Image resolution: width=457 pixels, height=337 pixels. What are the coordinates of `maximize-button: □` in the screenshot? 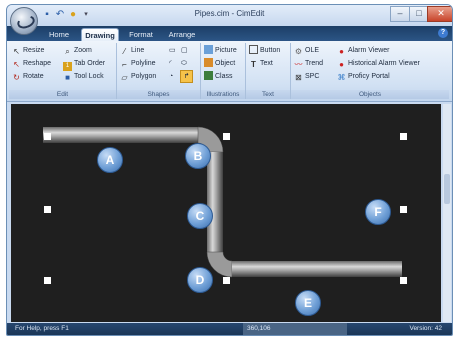 It's located at (419, 14).